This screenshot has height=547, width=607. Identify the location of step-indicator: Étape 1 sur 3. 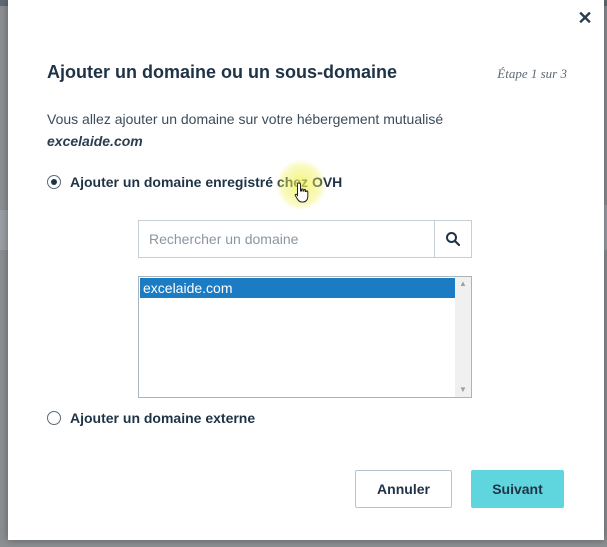
(532, 73).